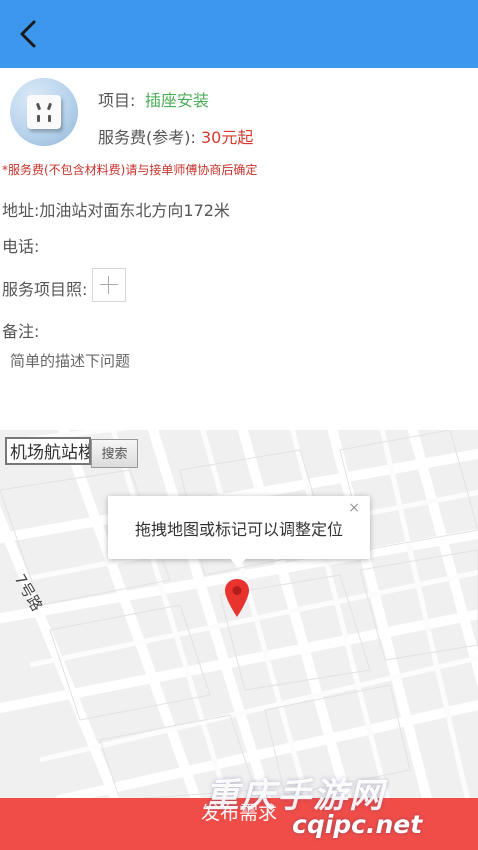 Image resolution: width=478 pixels, height=850 pixels. Describe the element at coordinates (44, 112) in the screenshot. I see `socket-icon` at that location.